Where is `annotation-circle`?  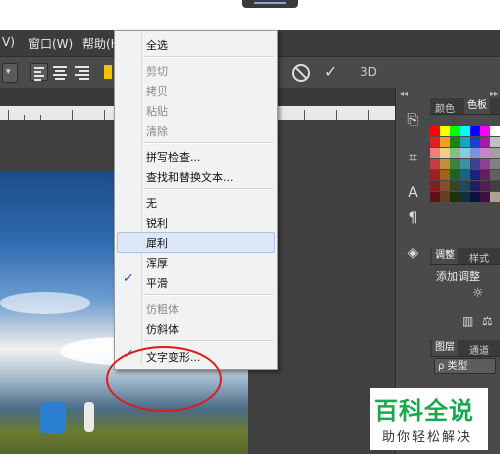
annotation-circle is located at coordinates (164, 379).